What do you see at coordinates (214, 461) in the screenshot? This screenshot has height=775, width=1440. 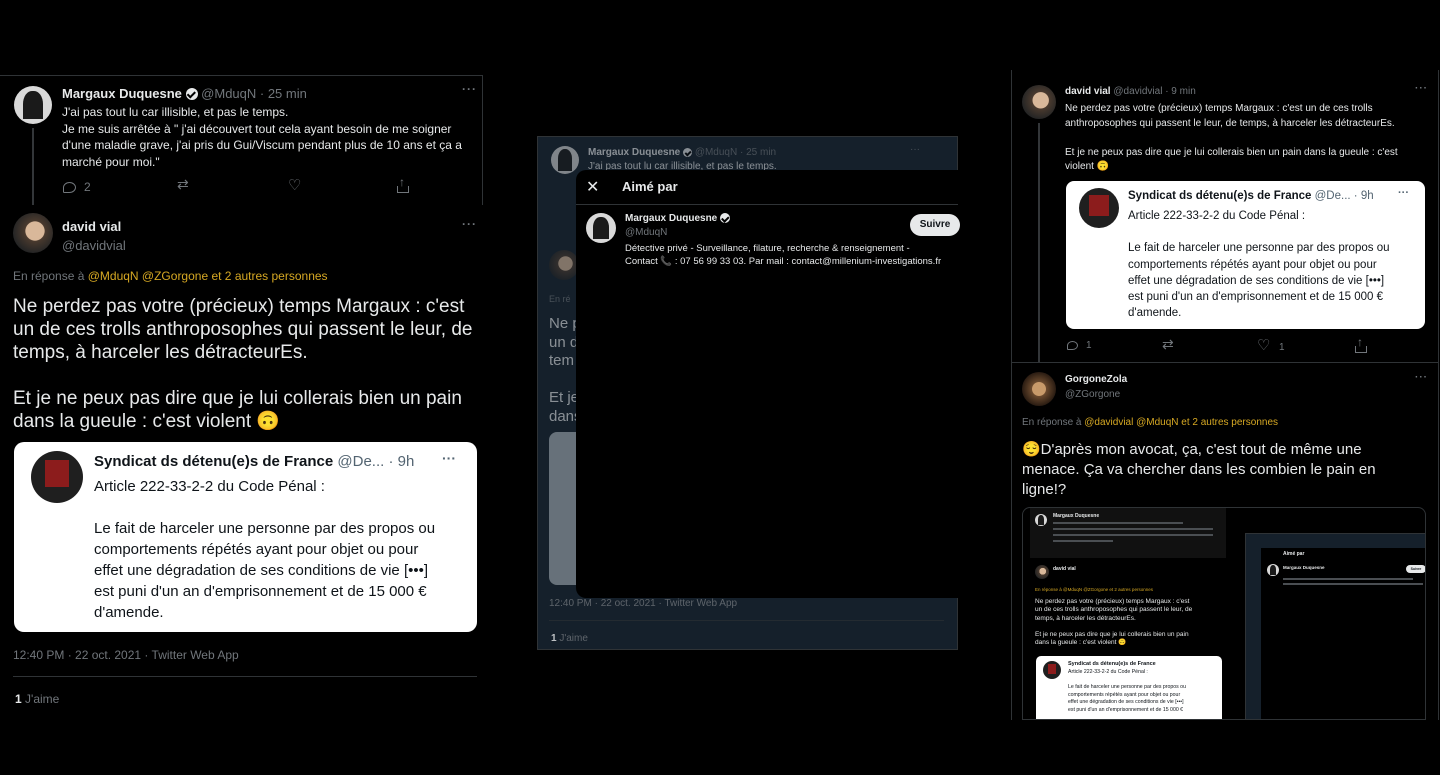 I see `quoted-author-name: Syndicat ds détenu(e)s de France` at bounding box center [214, 461].